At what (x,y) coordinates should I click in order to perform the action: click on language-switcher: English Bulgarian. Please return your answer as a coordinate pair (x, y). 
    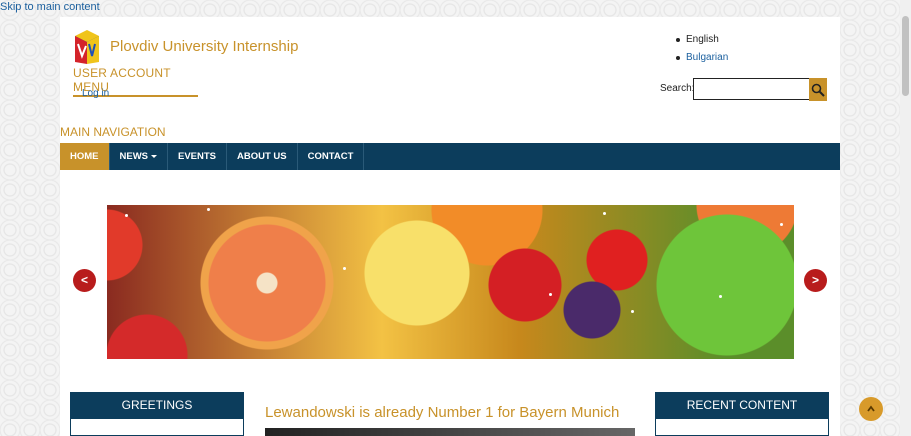
    Looking at the image, I should click on (702, 52).